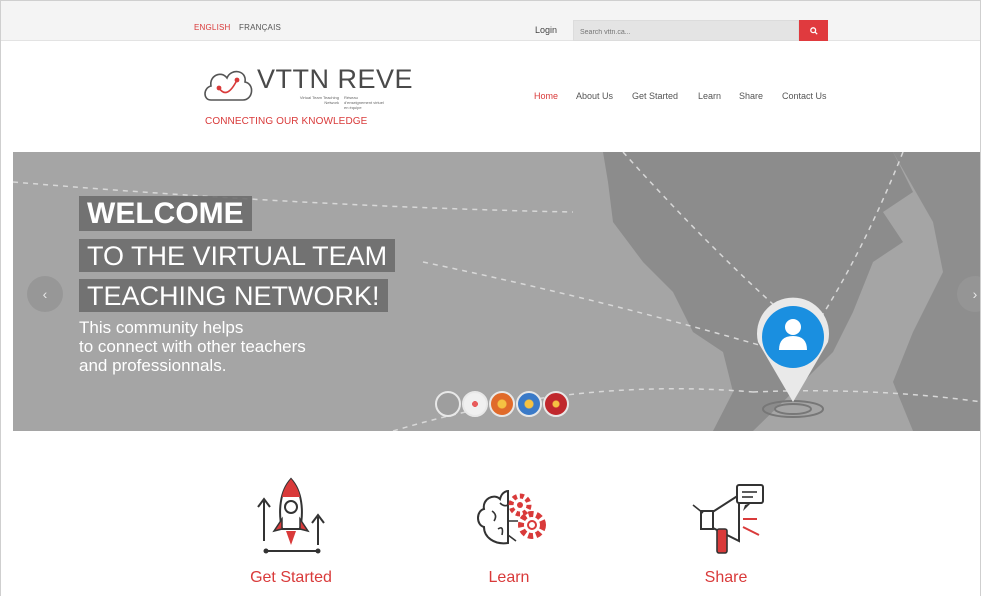  Describe the element at coordinates (804, 96) in the screenshot. I see `nav-contact-us: Contact Us` at that location.